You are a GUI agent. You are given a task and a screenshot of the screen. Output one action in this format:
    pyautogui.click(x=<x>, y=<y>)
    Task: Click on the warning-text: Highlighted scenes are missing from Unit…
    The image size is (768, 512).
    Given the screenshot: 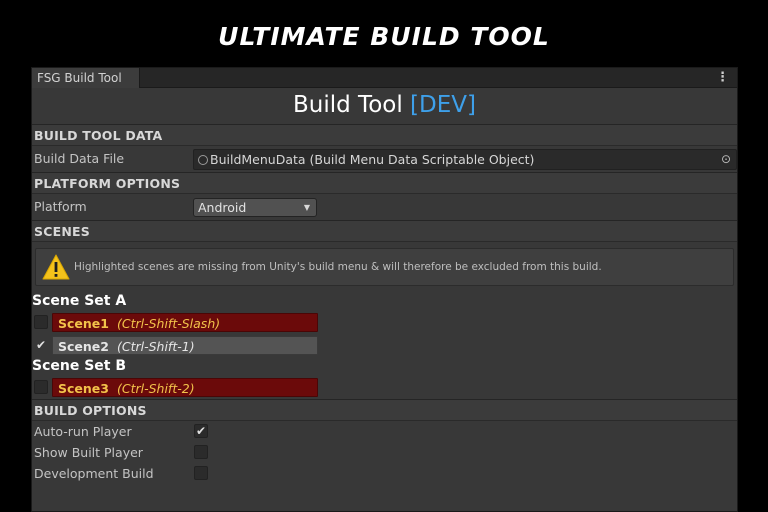 What is the action you would take?
    pyautogui.click(x=338, y=267)
    